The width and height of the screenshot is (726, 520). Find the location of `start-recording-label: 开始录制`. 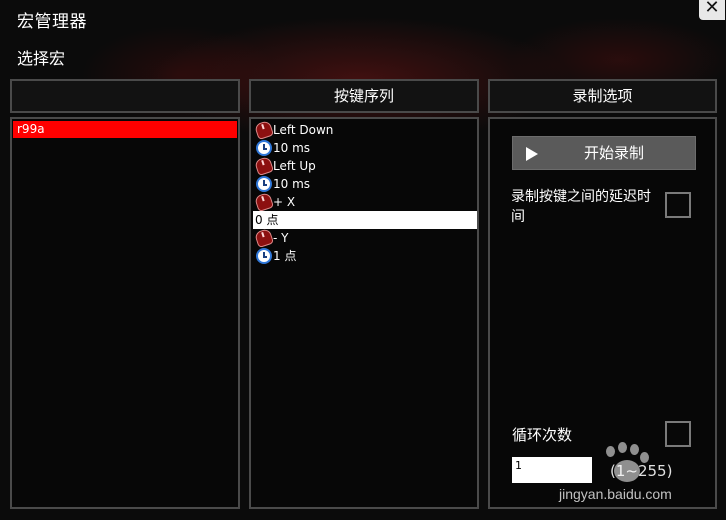

start-recording-label: 开始录制 is located at coordinates (613, 153).